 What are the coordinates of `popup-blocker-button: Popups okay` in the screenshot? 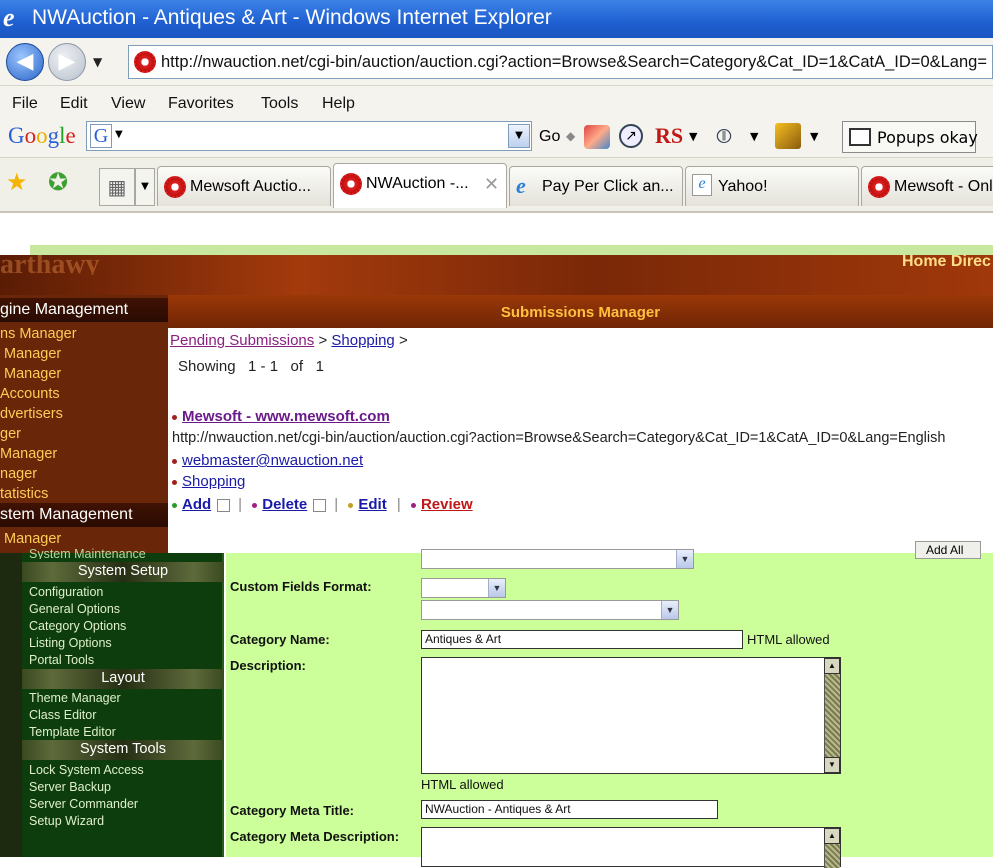 It's located at (910, 137).